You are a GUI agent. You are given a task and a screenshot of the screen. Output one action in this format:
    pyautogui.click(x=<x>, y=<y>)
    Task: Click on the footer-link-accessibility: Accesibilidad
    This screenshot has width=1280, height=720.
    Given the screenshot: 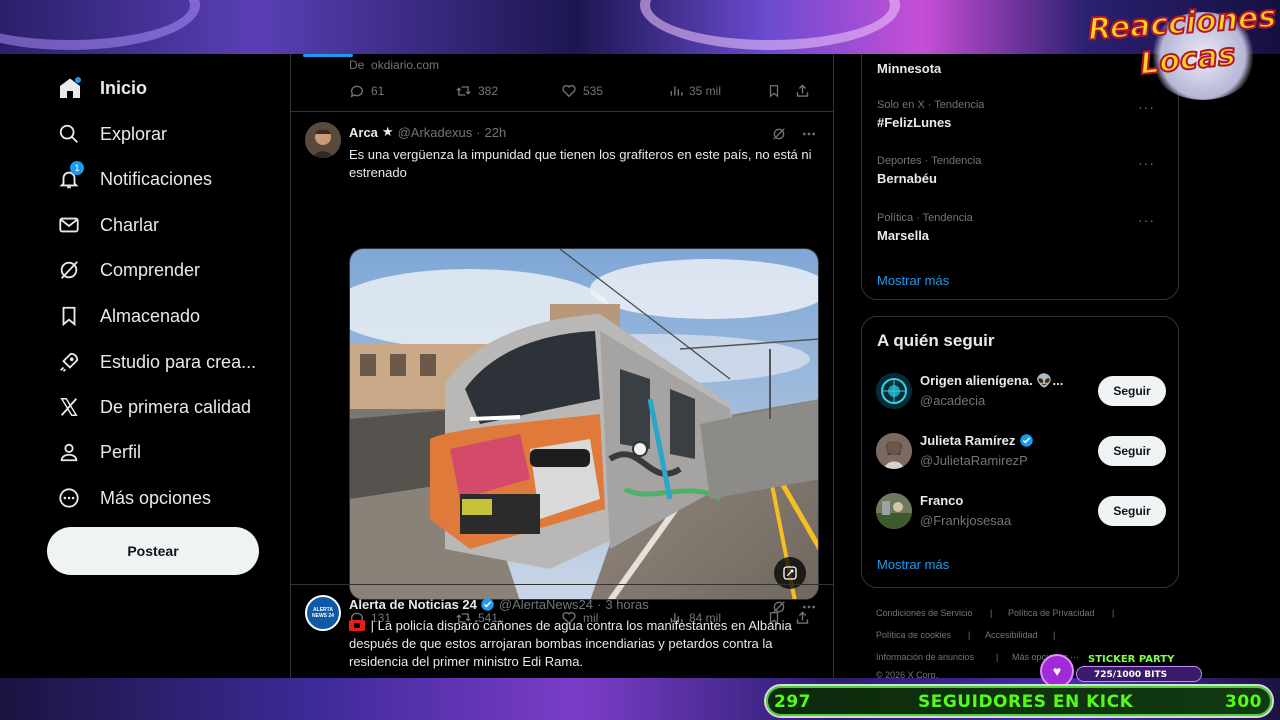 What is the action you would take?
    pyautogui.click(x=1011, y=635)
    